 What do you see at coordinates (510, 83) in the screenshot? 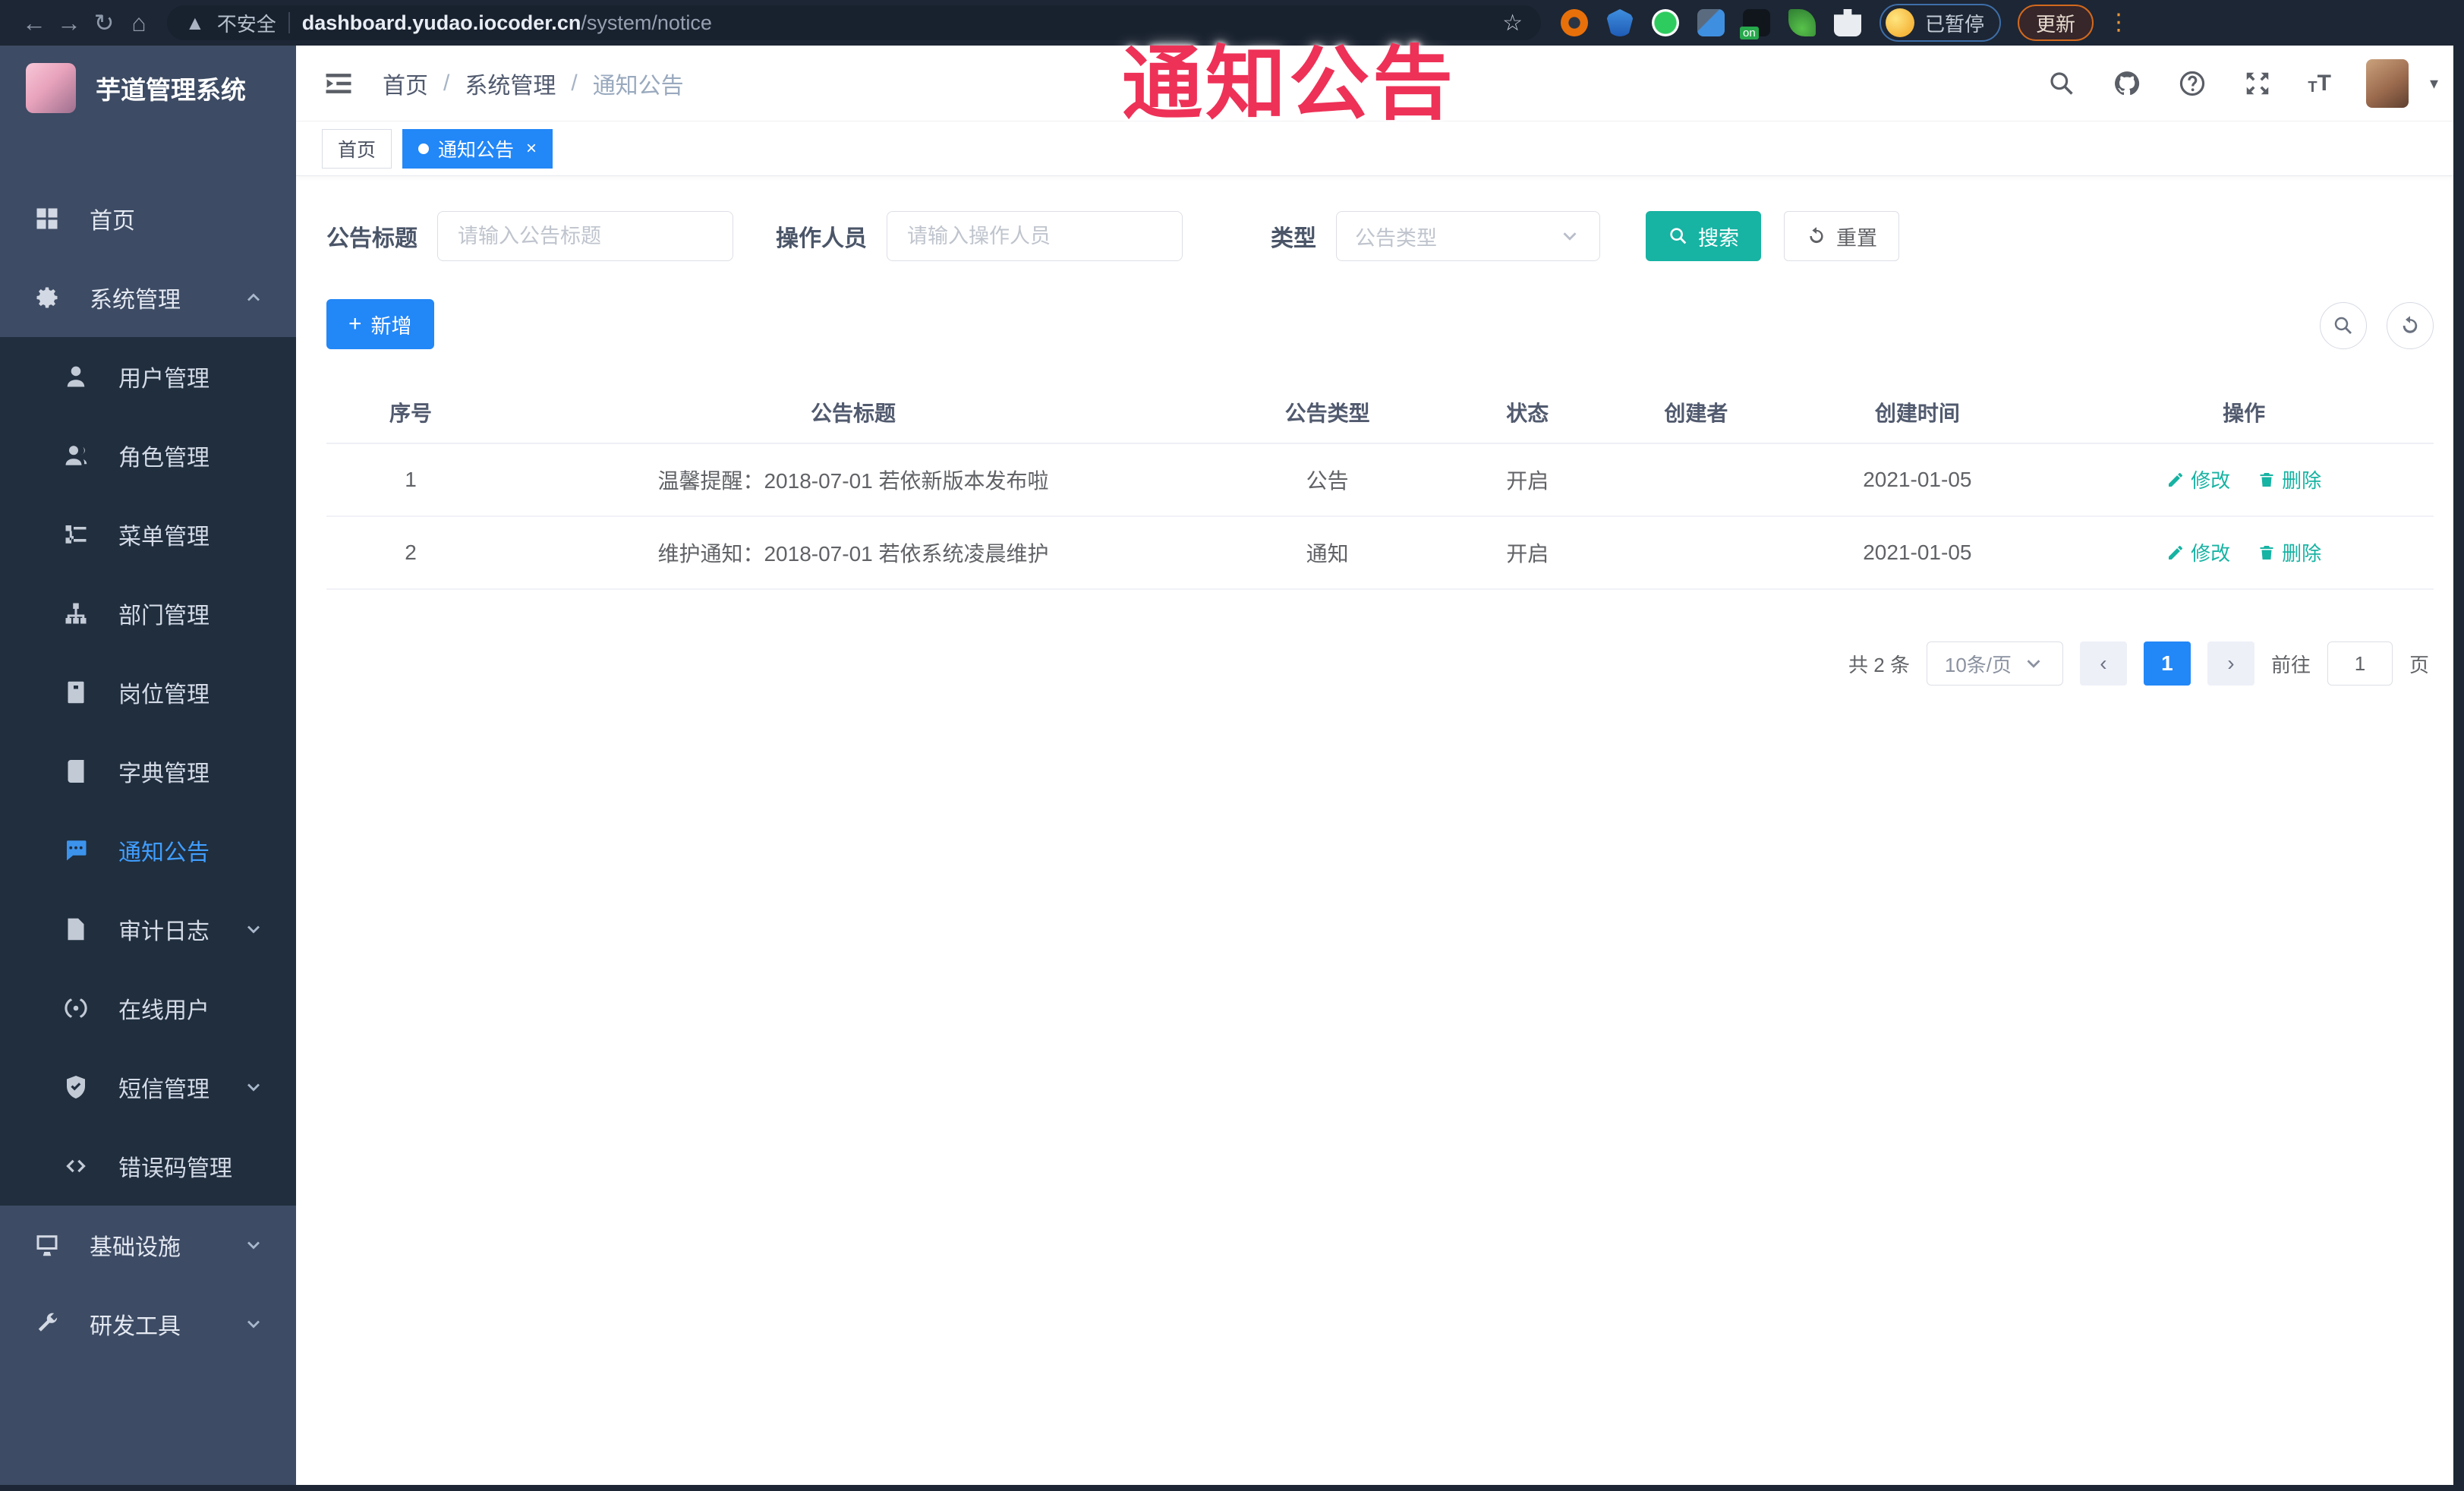
I see `breadcrumb-item: 系统管理` at bounding box center [510, 83].